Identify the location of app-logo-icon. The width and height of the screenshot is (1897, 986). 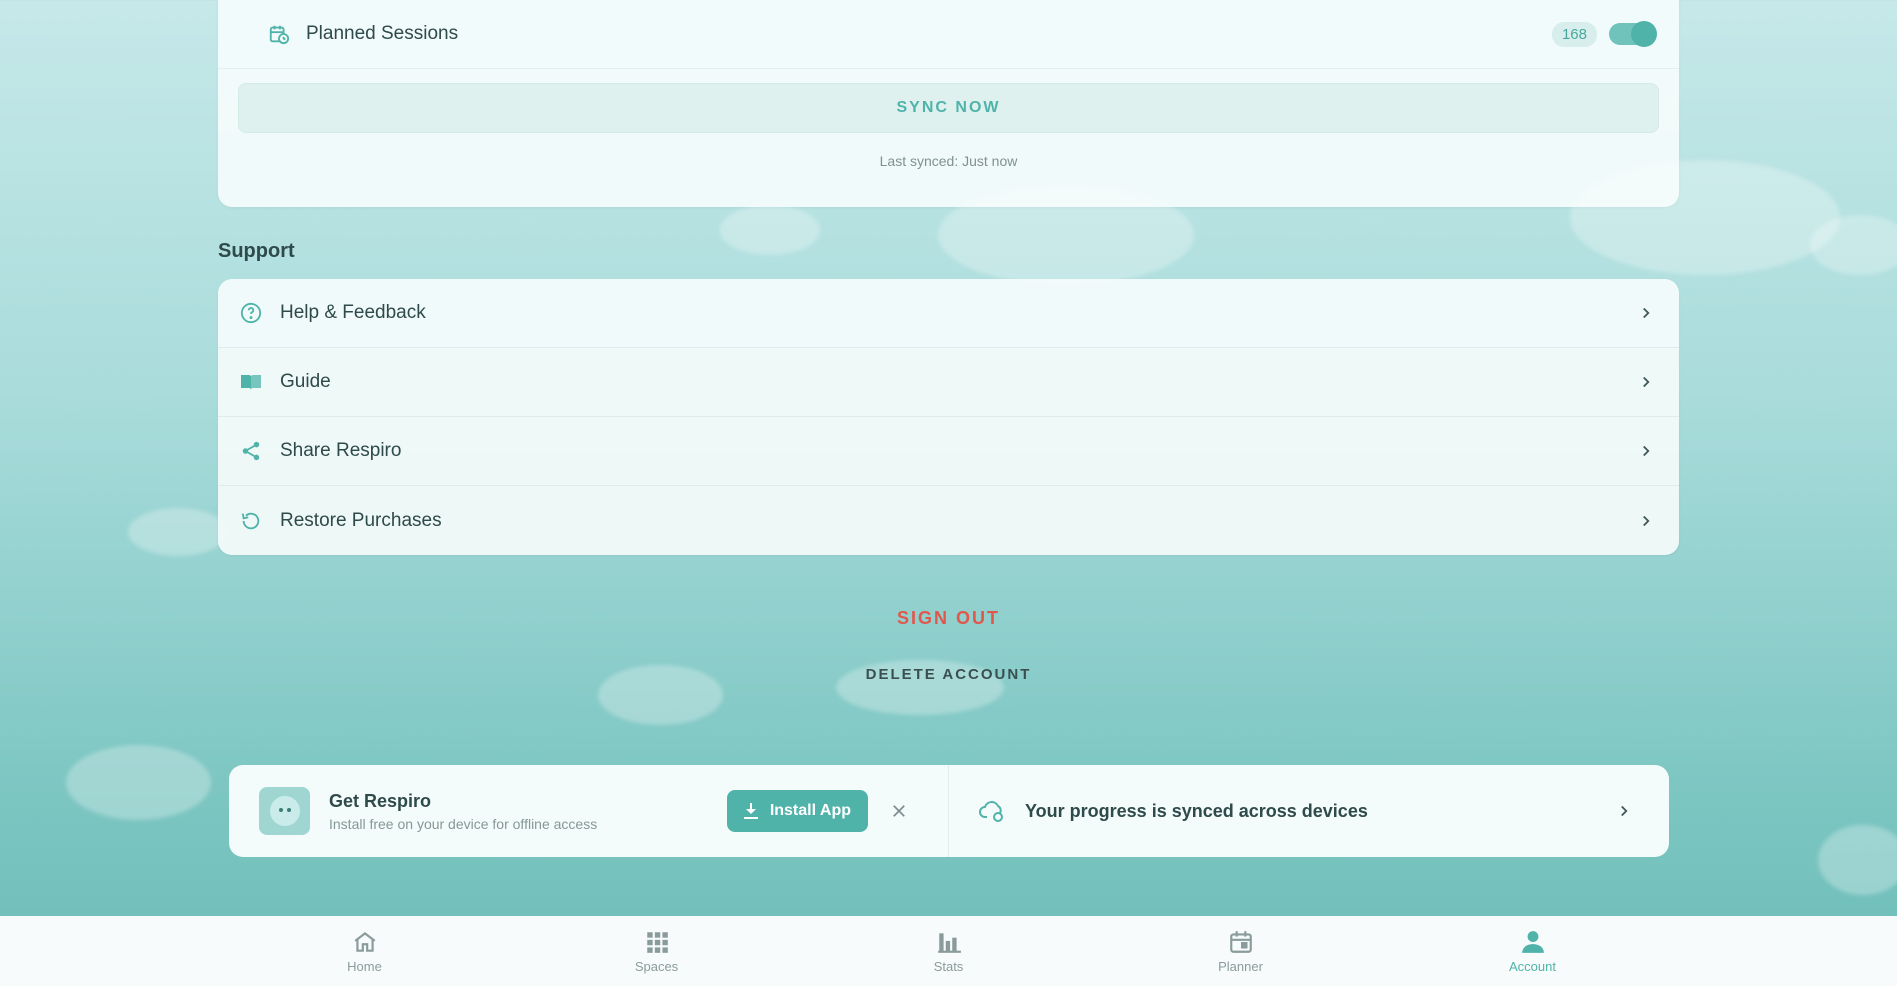
(284, 811).